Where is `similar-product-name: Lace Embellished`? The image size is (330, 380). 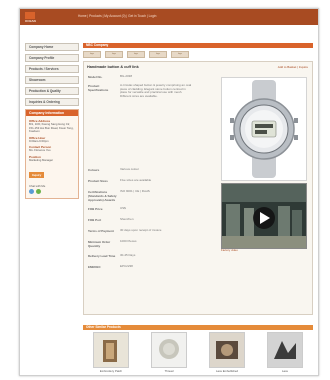
similar-product-name: Lace Embellished is located at coordinates (227, 371).